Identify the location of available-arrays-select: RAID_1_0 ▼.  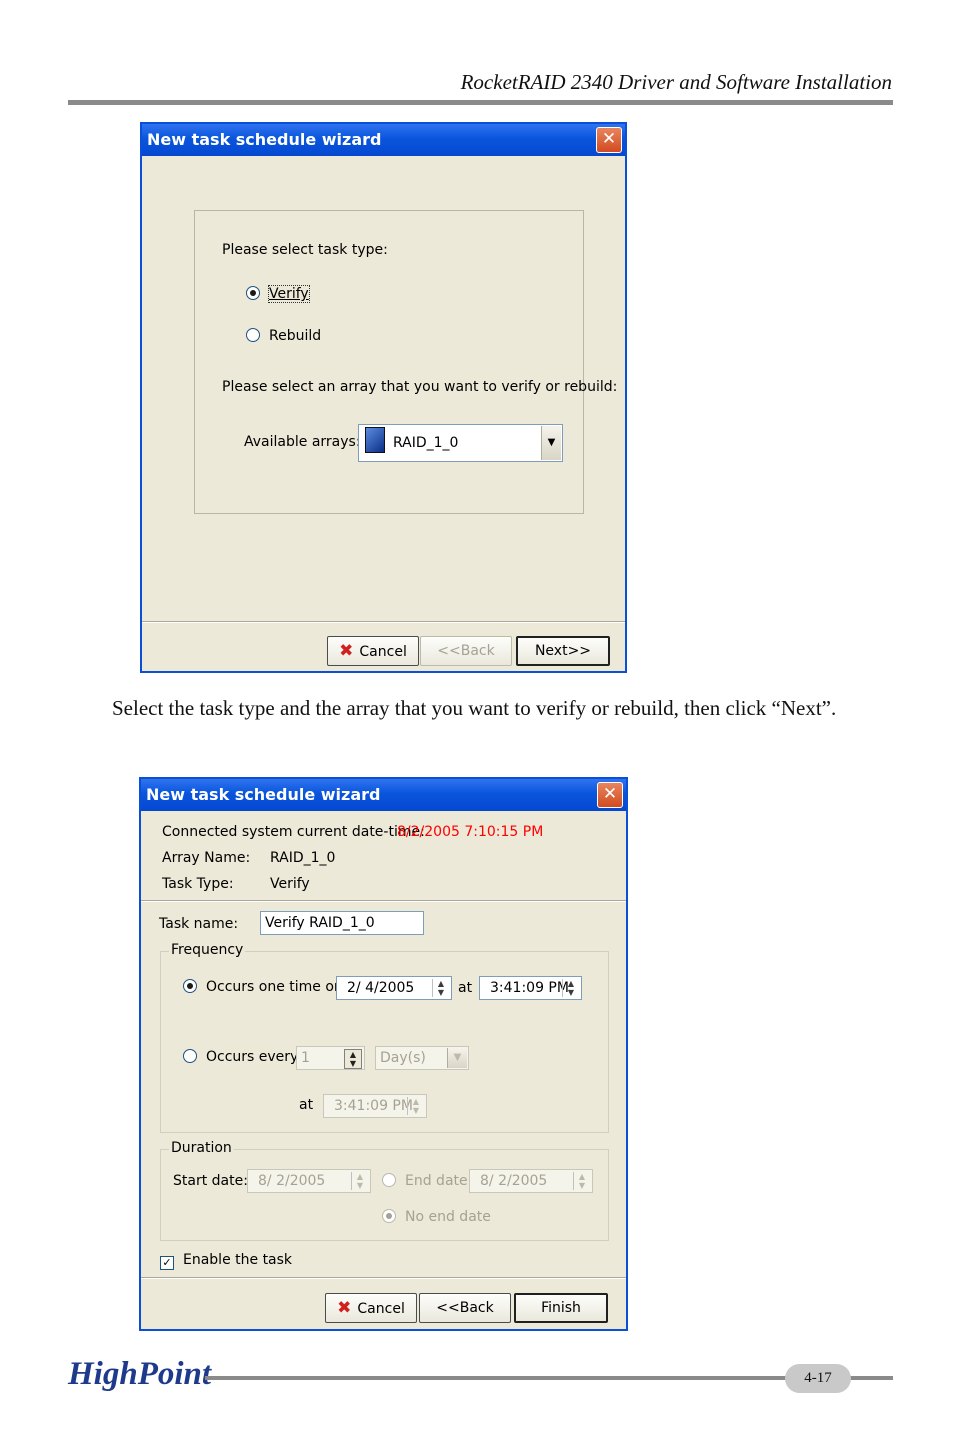
(460, 443).